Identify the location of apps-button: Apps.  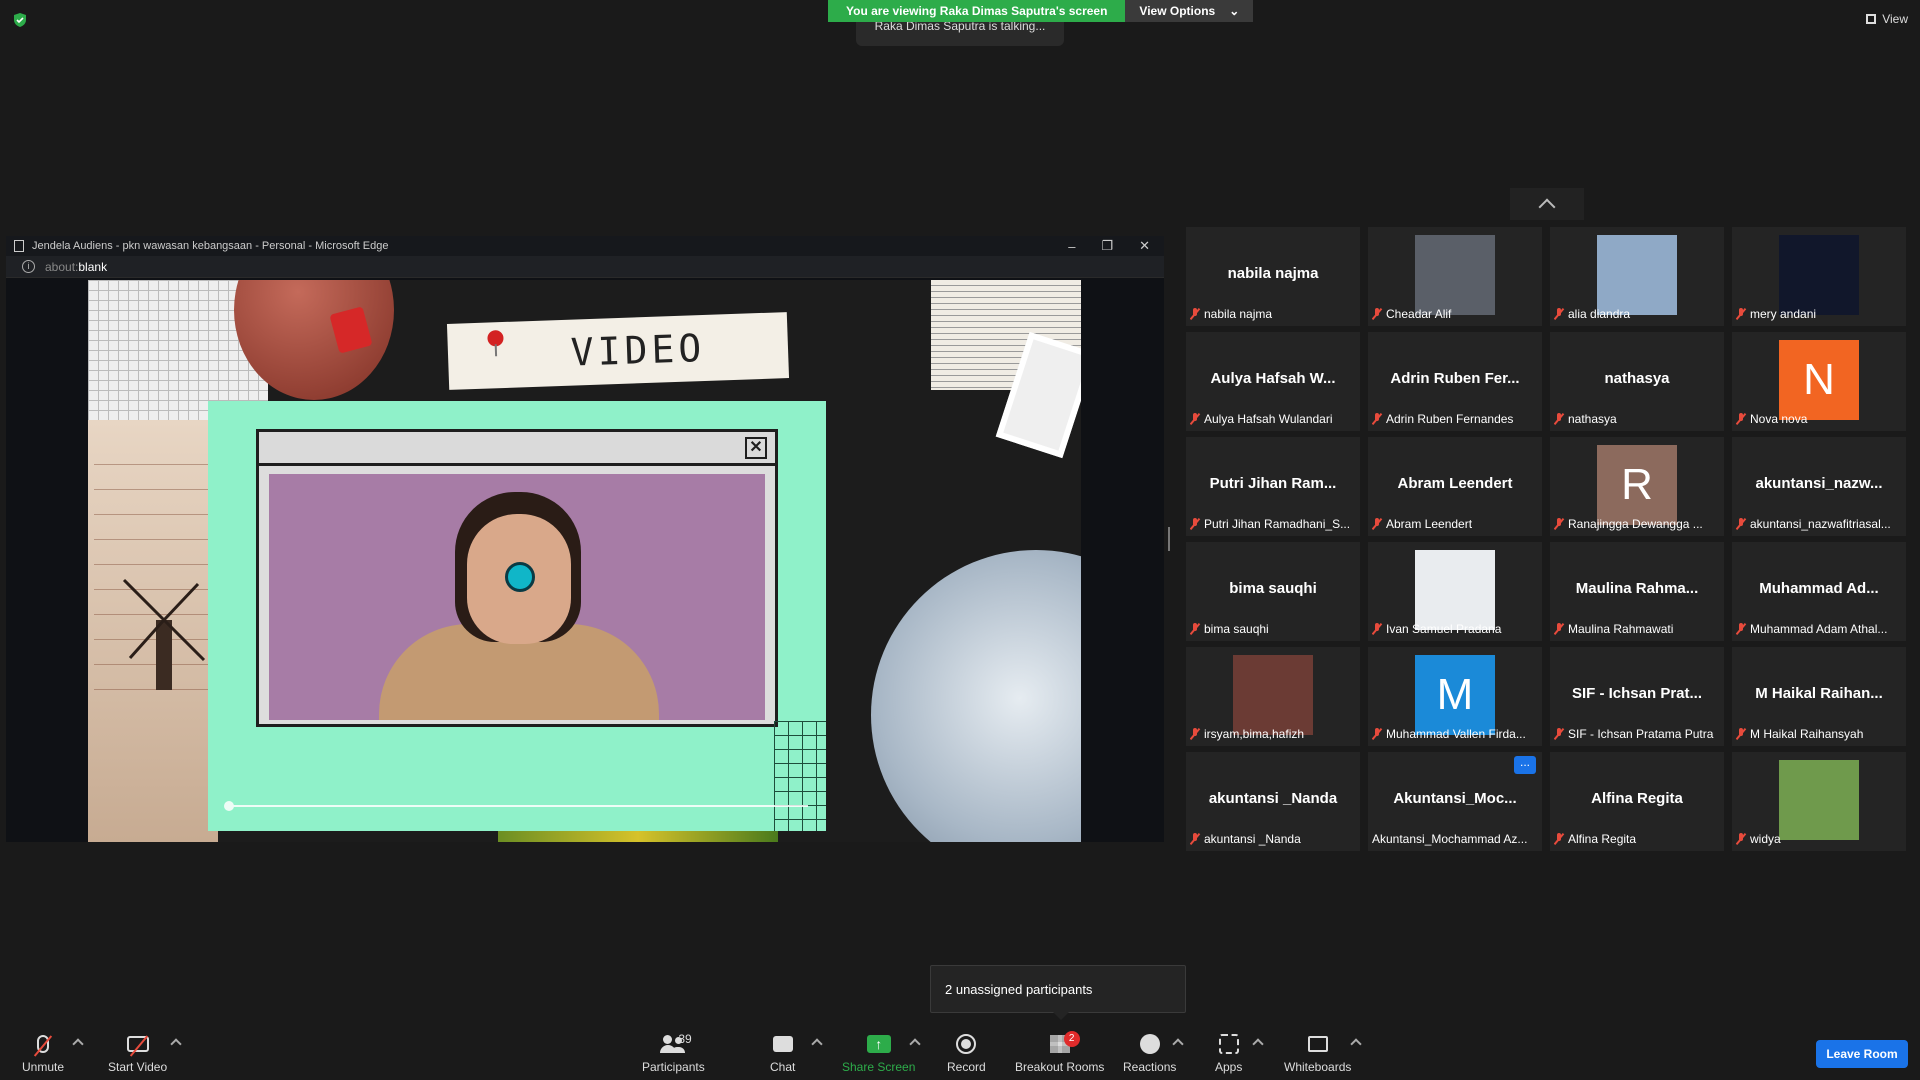
(1228, 1053).